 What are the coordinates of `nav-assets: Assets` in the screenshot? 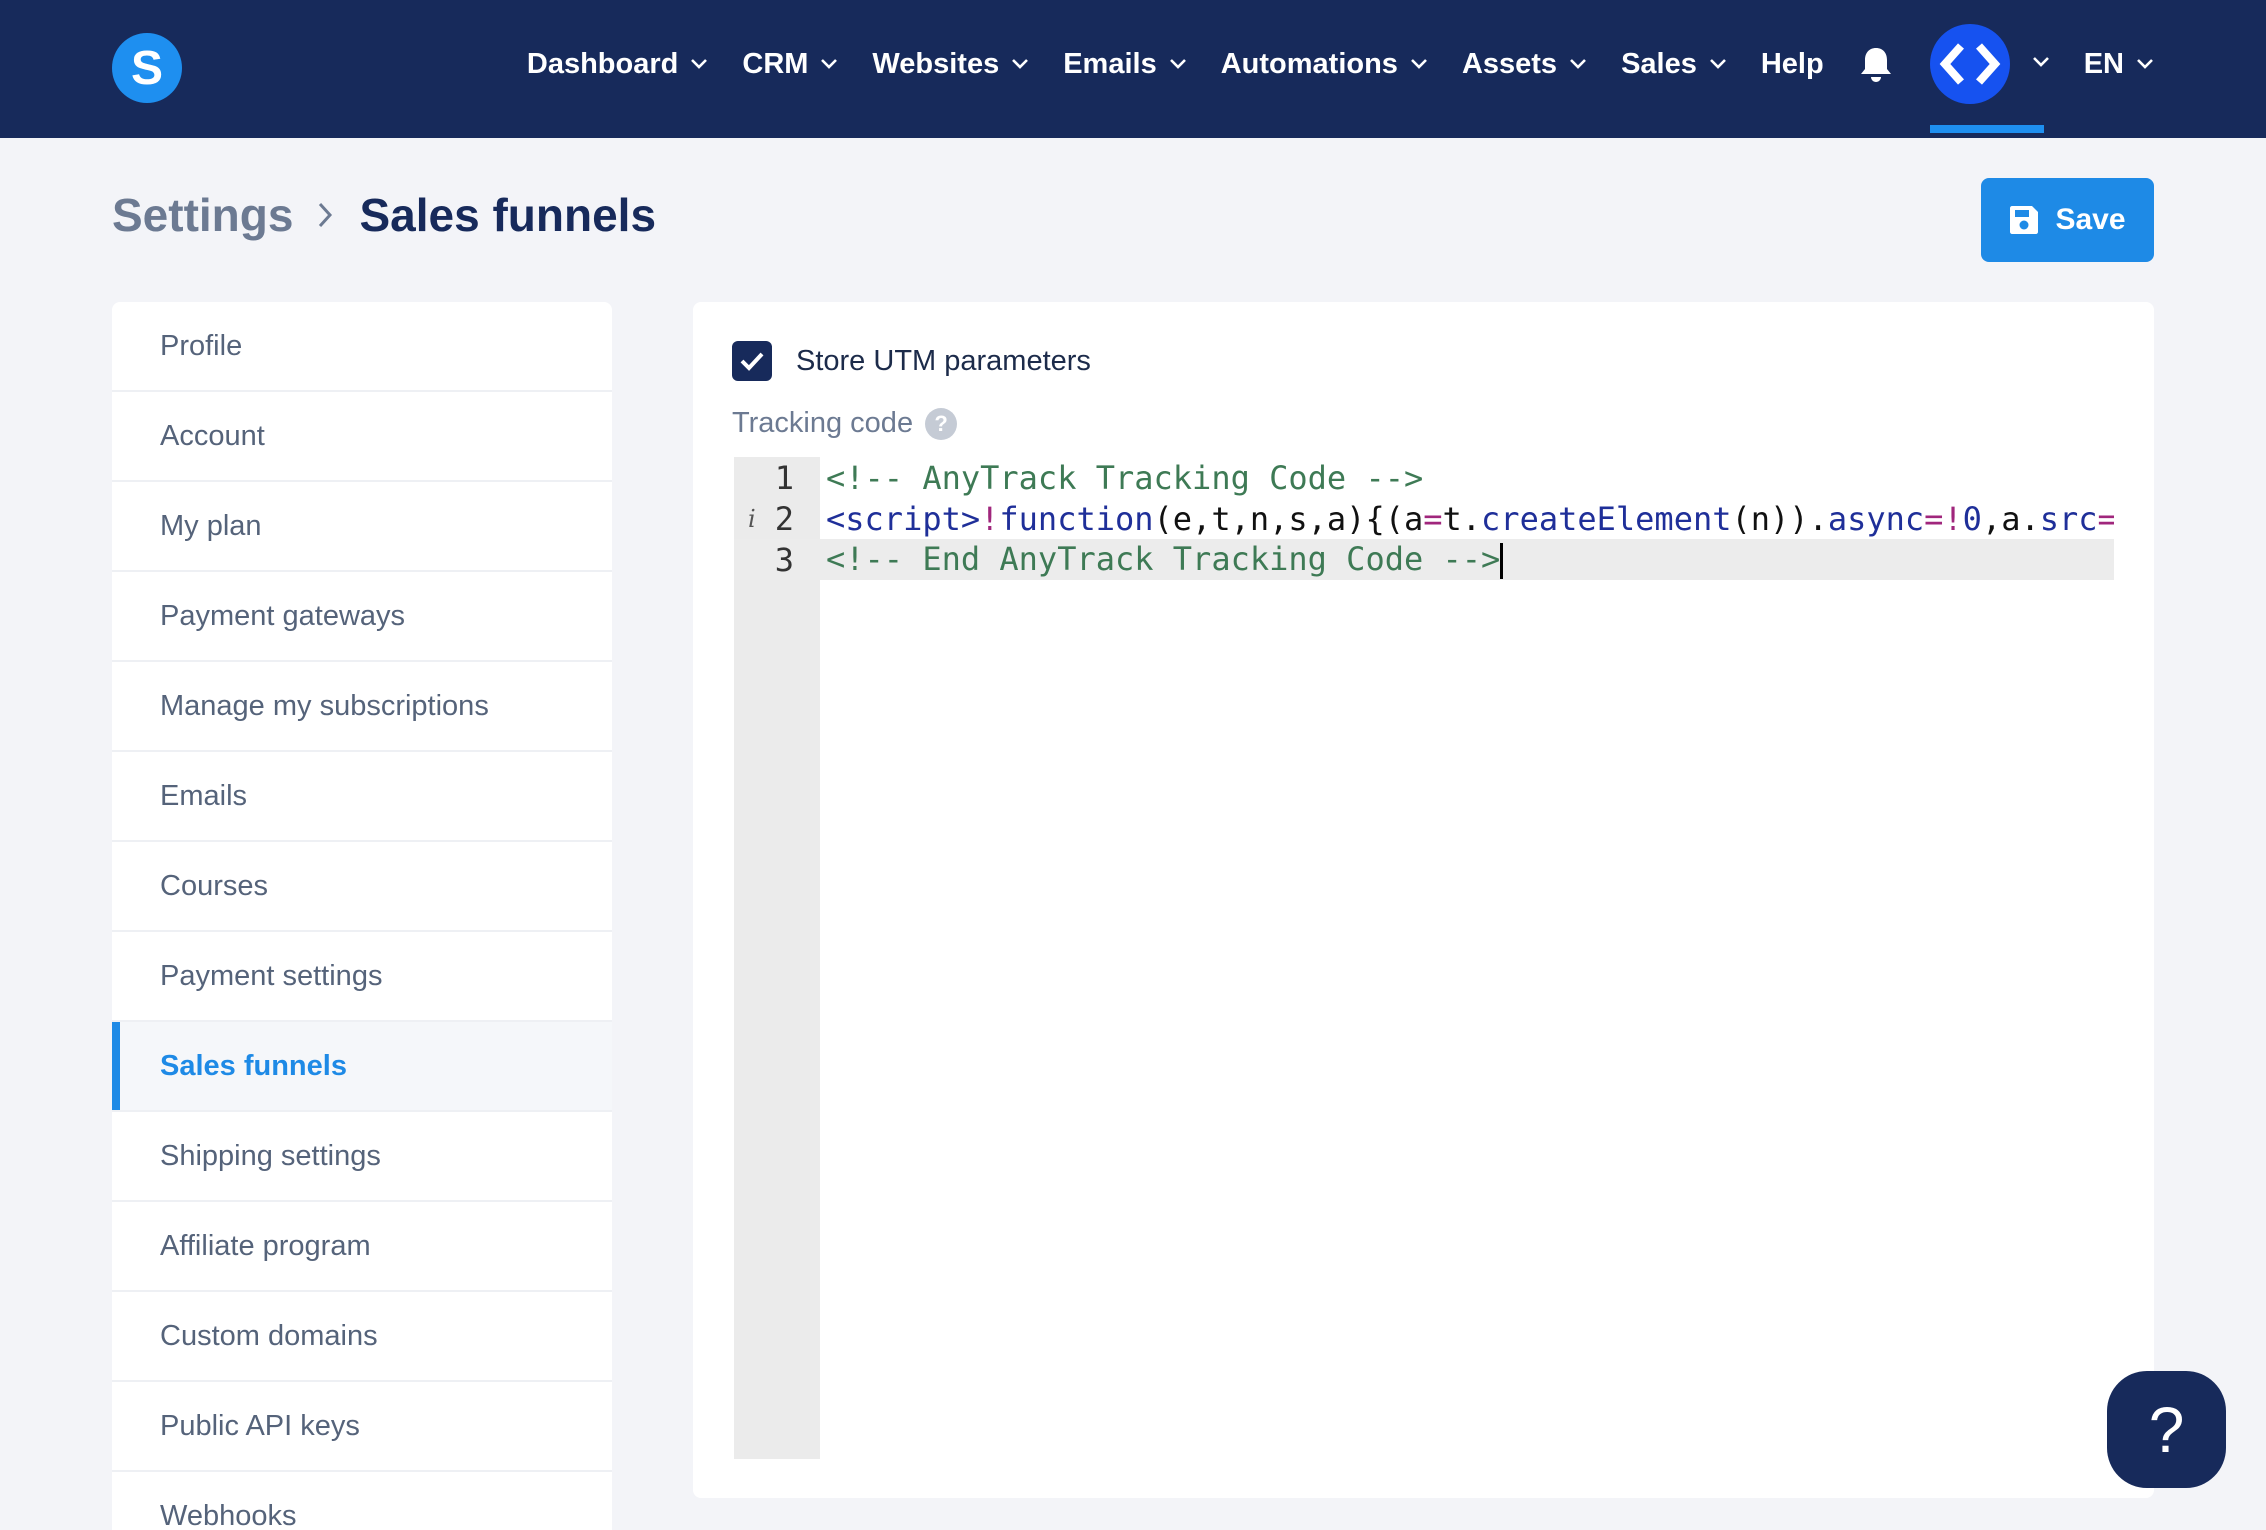 It's located at (1524, 64).